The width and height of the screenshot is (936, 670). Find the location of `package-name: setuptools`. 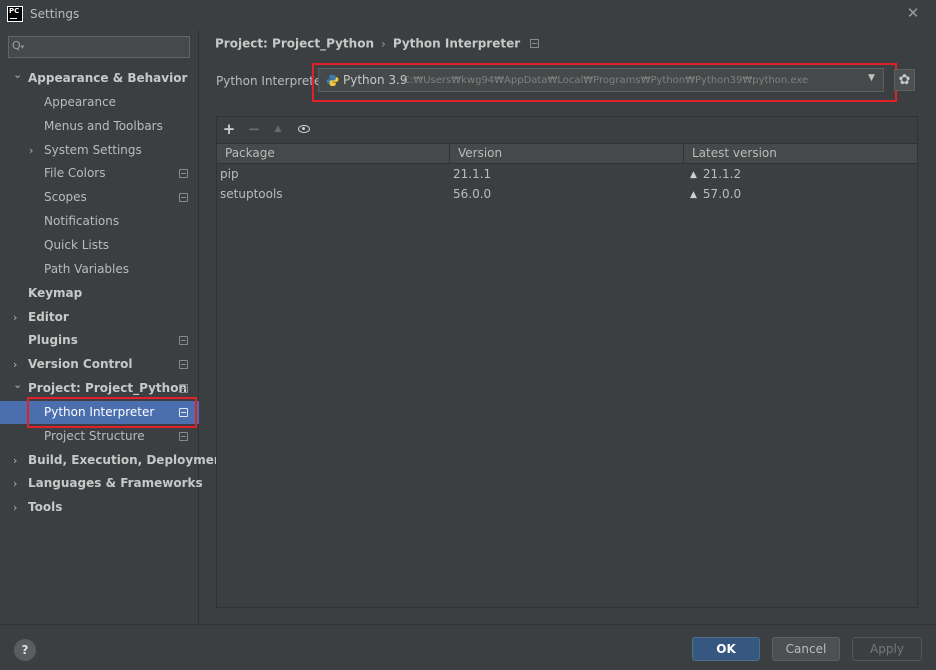

package-name: setuptools is located at coordinates (251, 194).